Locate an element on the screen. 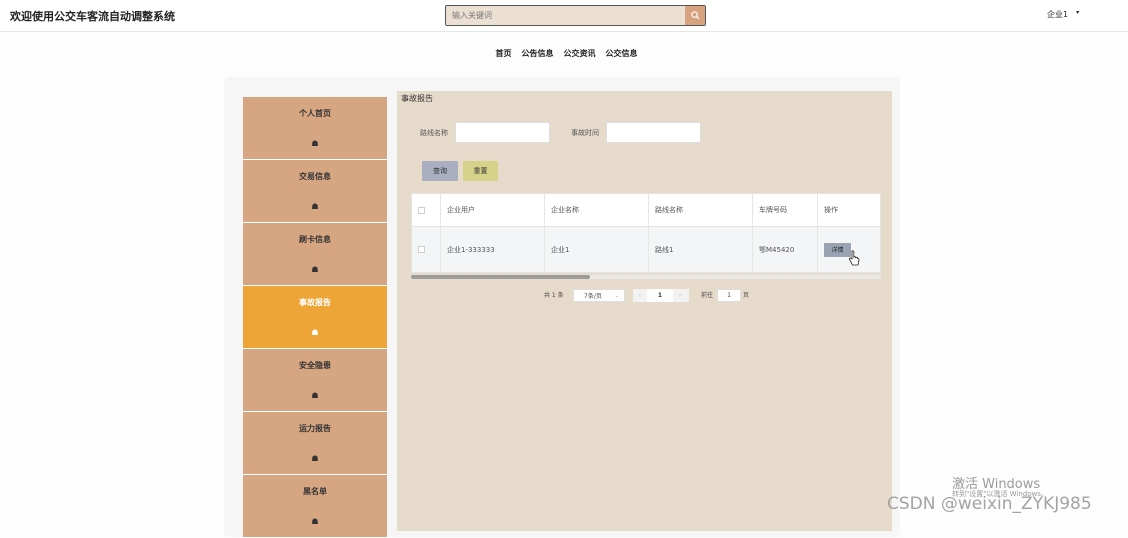 This screenshot has height=538, width=1128. row-select-cell is located at coordinates (426, 249).